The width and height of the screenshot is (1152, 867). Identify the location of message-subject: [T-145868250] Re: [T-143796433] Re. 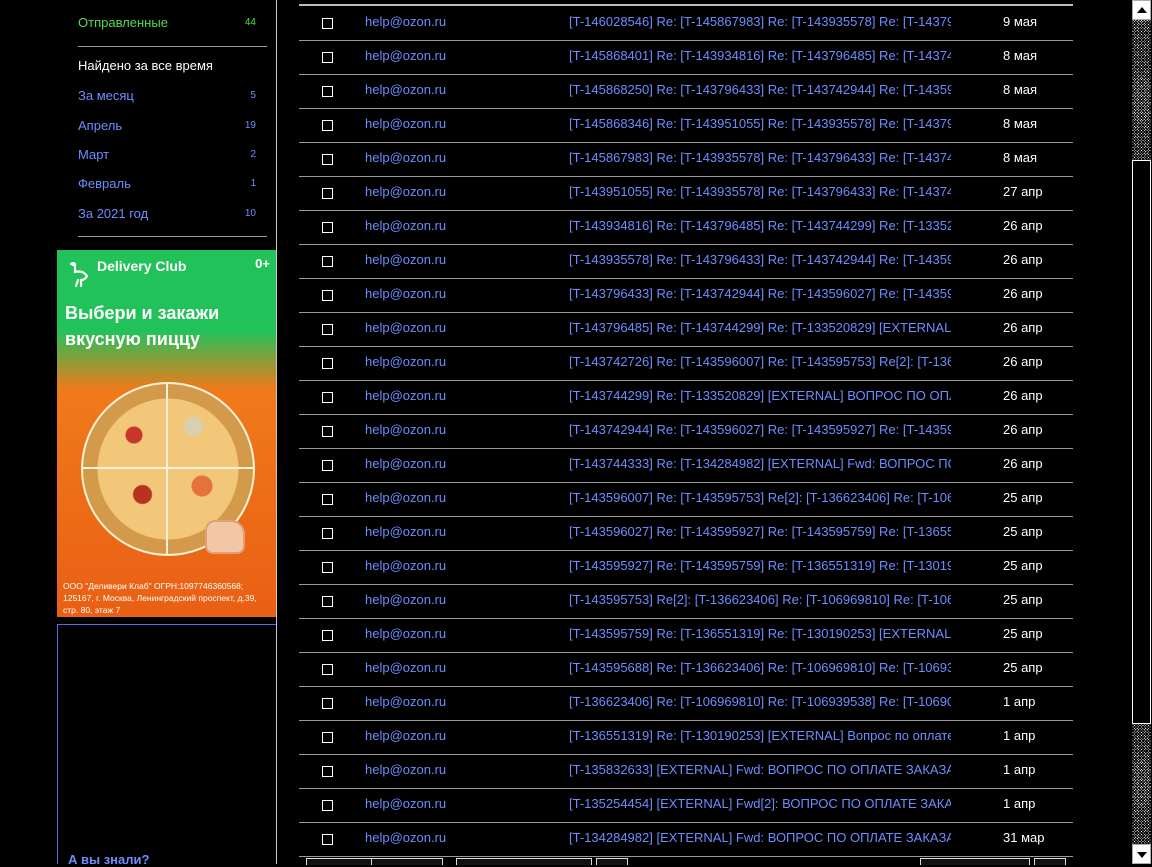
(760, 89).